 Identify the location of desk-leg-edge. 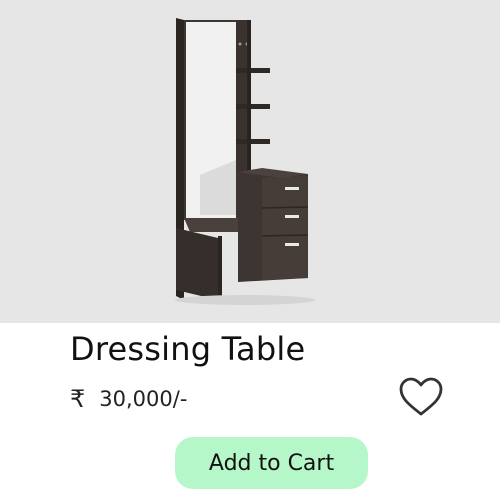
(220, 268).